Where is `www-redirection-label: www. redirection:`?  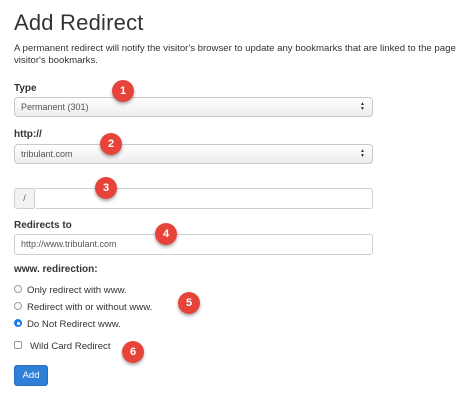
www-redirection-label: www. redirection: is located at coordinates (56, 269).